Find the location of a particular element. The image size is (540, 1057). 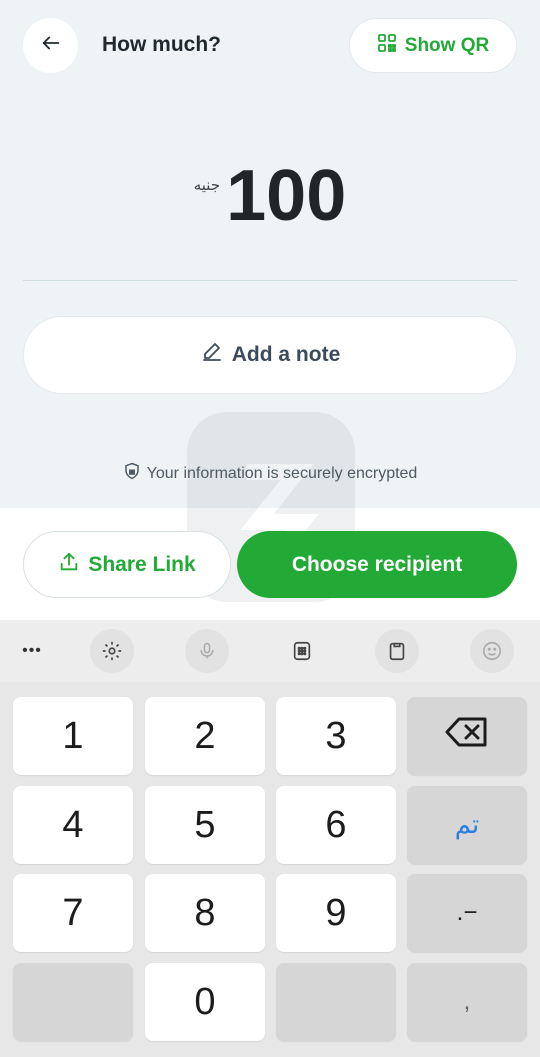

share-link-button: Share Link is located at coordinates (127, 564).